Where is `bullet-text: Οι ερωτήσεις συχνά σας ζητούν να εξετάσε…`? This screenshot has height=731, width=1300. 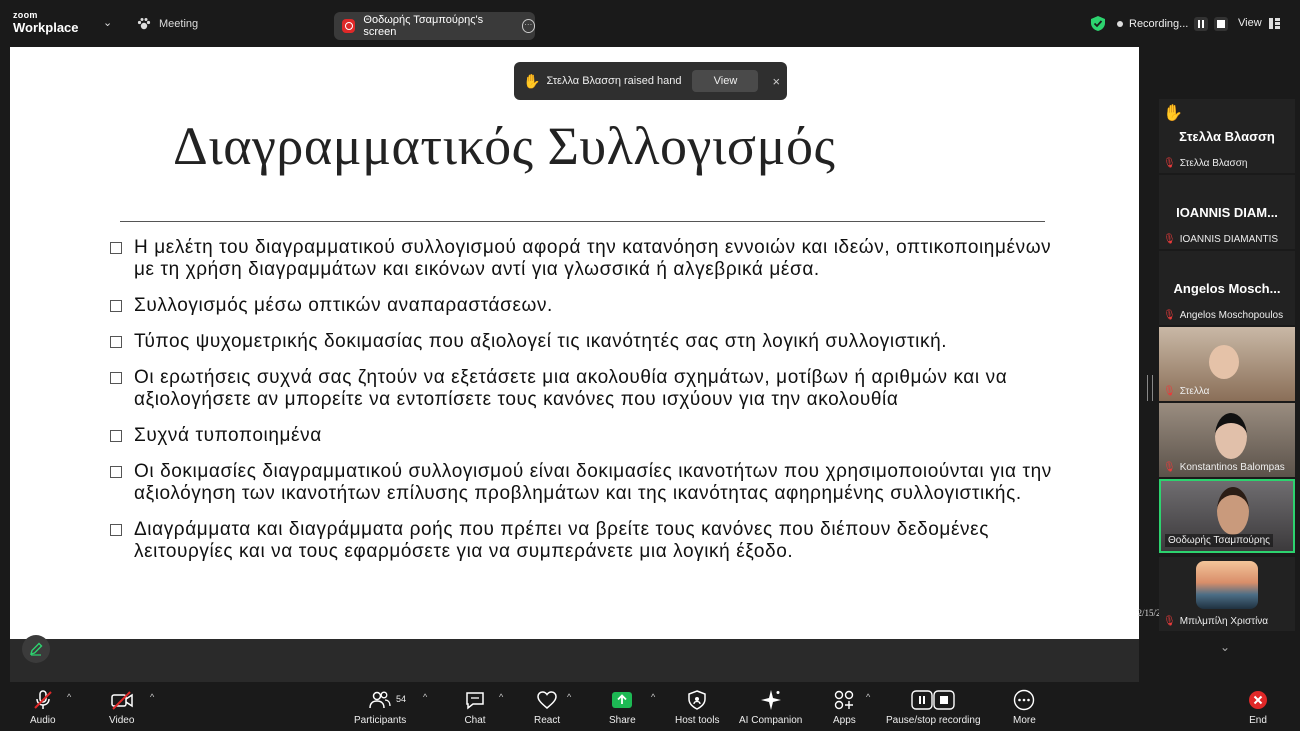 bullet-text: Οι ερωτήσεις συχνά σας ζητούν να εξετάσε… is located at coordinates (571, 388).